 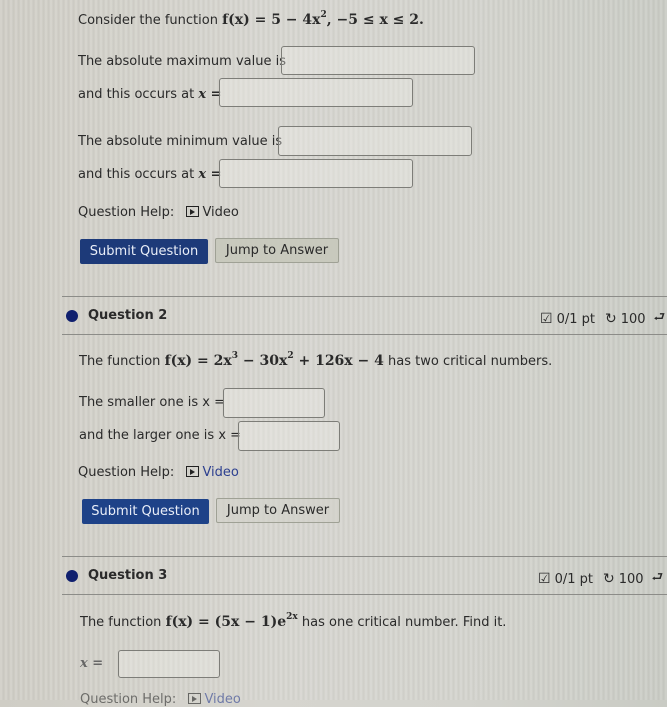 What do you see at coordinates (375, 141) in the screenshot?
I see `q1-min-value-input` at bounding box center [375, 141].